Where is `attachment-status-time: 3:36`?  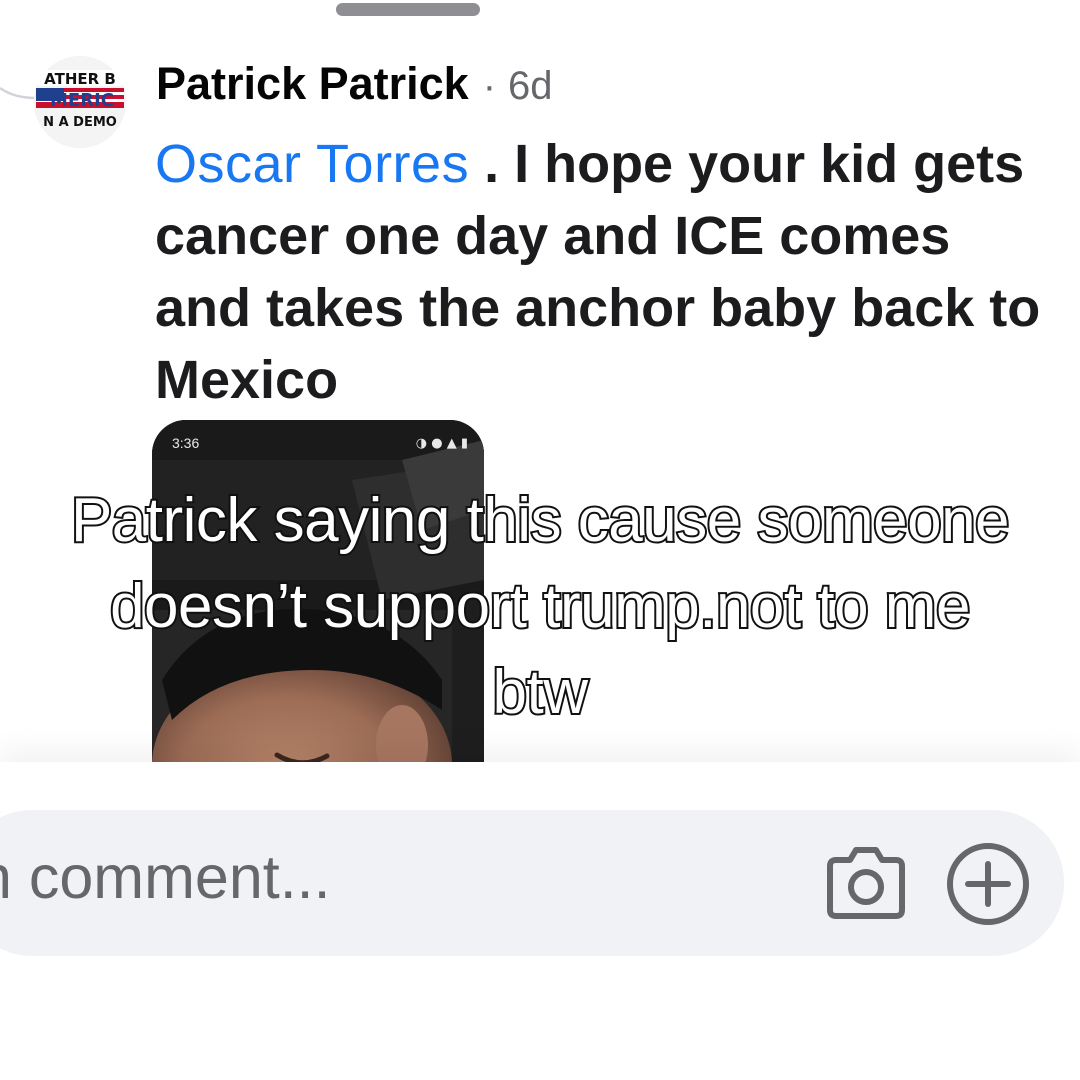 attachment-status-time: 3:36 is located at coordinates (186, 443).